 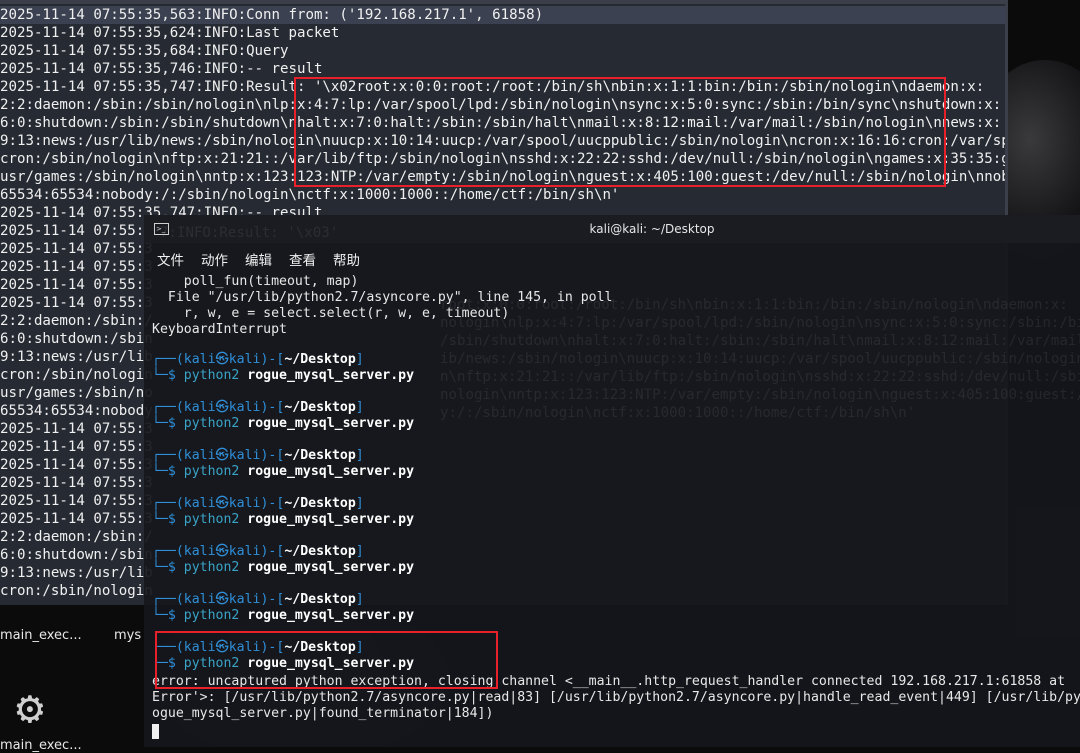 I want to click on log-line: usr/games:/sbin/no, so click(x=76, y=393).